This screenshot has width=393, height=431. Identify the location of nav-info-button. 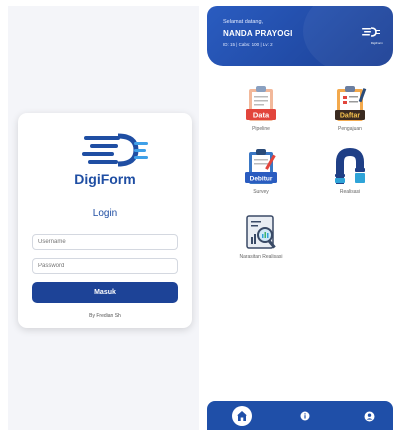
(305, 416).